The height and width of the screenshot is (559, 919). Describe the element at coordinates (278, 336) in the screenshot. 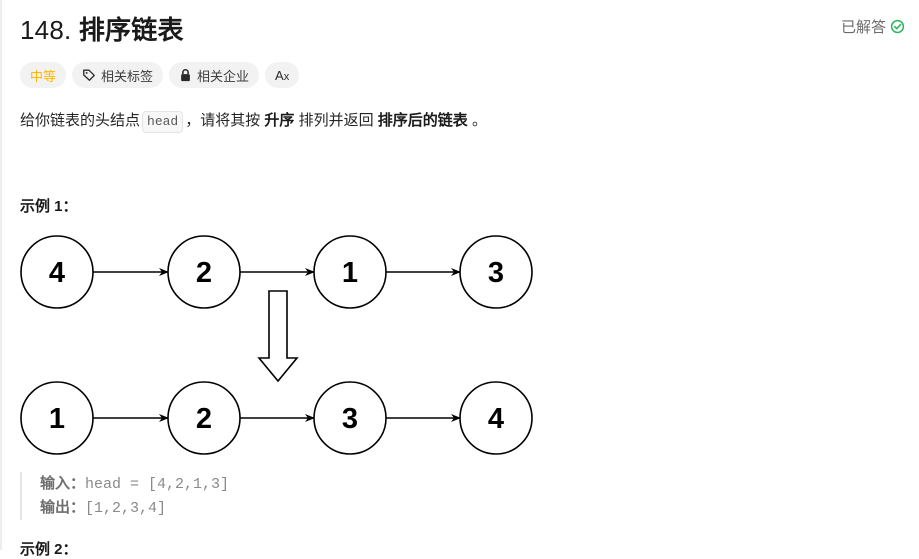

I see `down-arrow-icon` at that location.